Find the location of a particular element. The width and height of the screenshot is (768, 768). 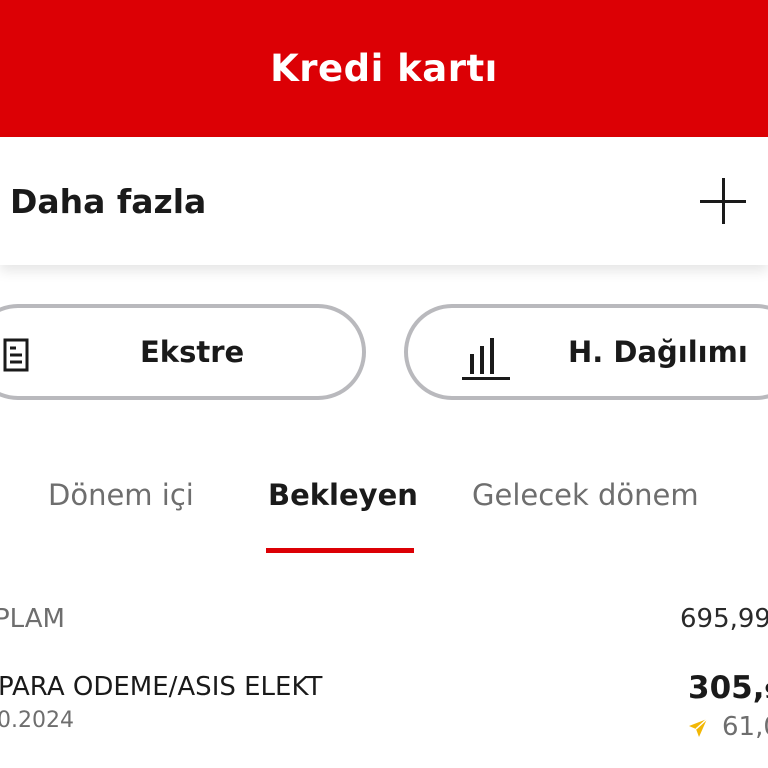

plus-icon is located at coordinates (723, 201).